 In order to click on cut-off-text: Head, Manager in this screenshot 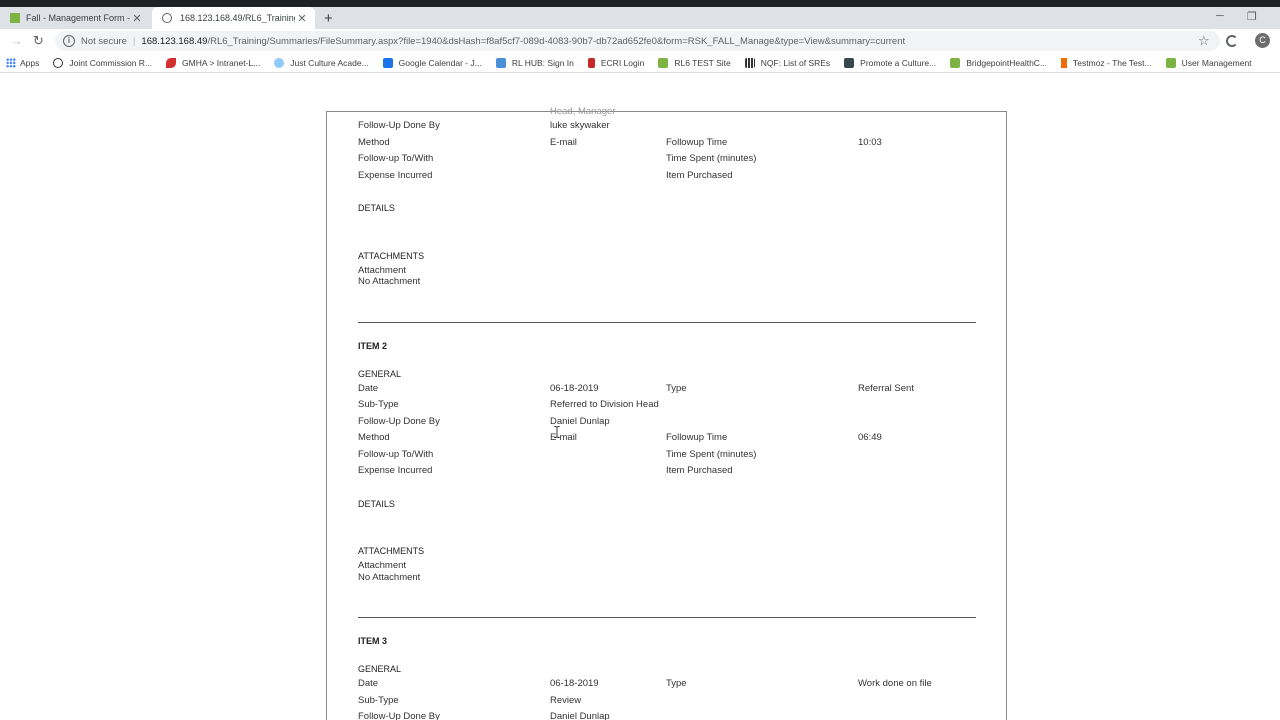, I will do `click(583, 111)`.